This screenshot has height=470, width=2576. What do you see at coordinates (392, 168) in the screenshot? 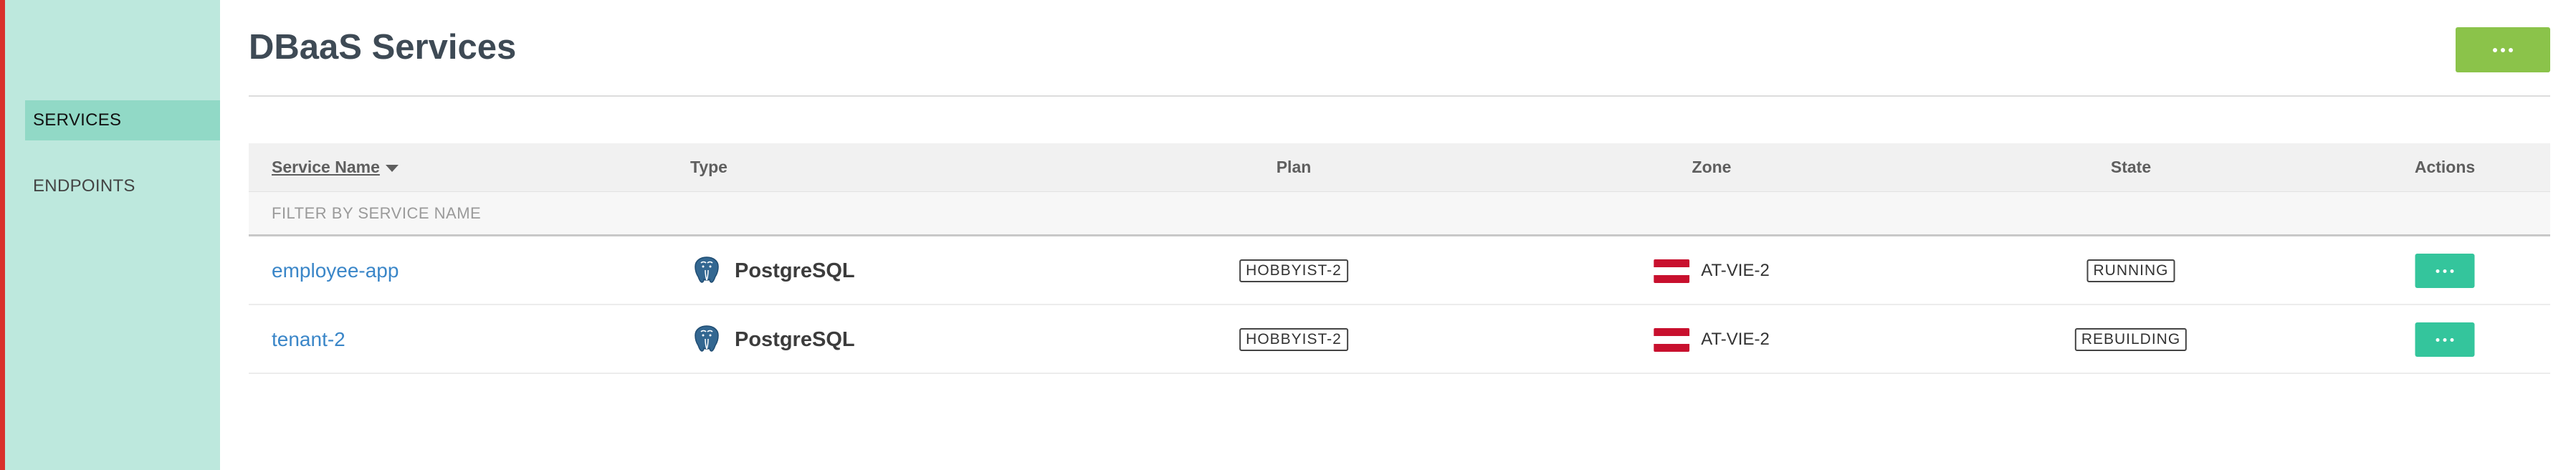
I see `sort-descending-icon` at bounding box center [392, 168].